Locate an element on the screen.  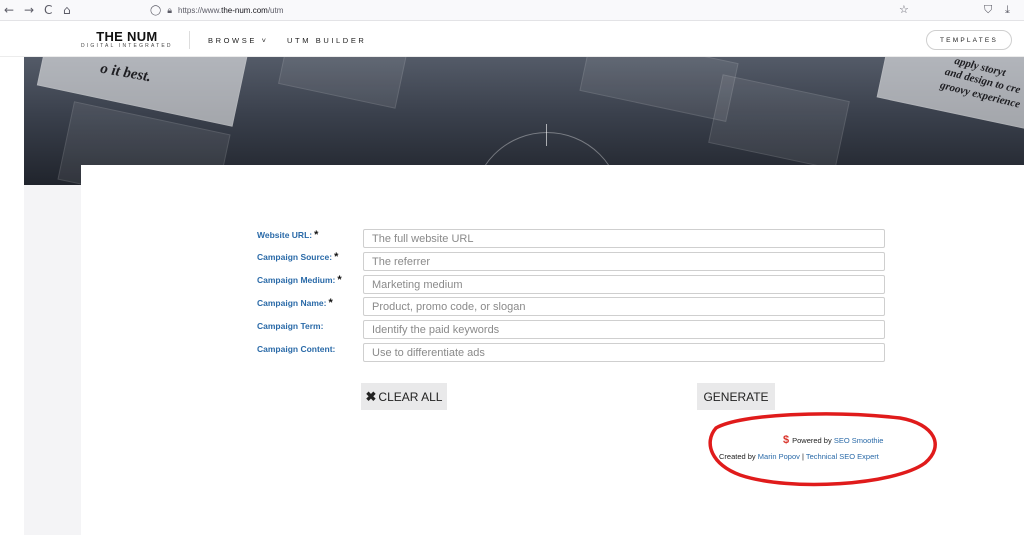
clear-all-label: CLEAR ALL is located at coordinates (410, 396).